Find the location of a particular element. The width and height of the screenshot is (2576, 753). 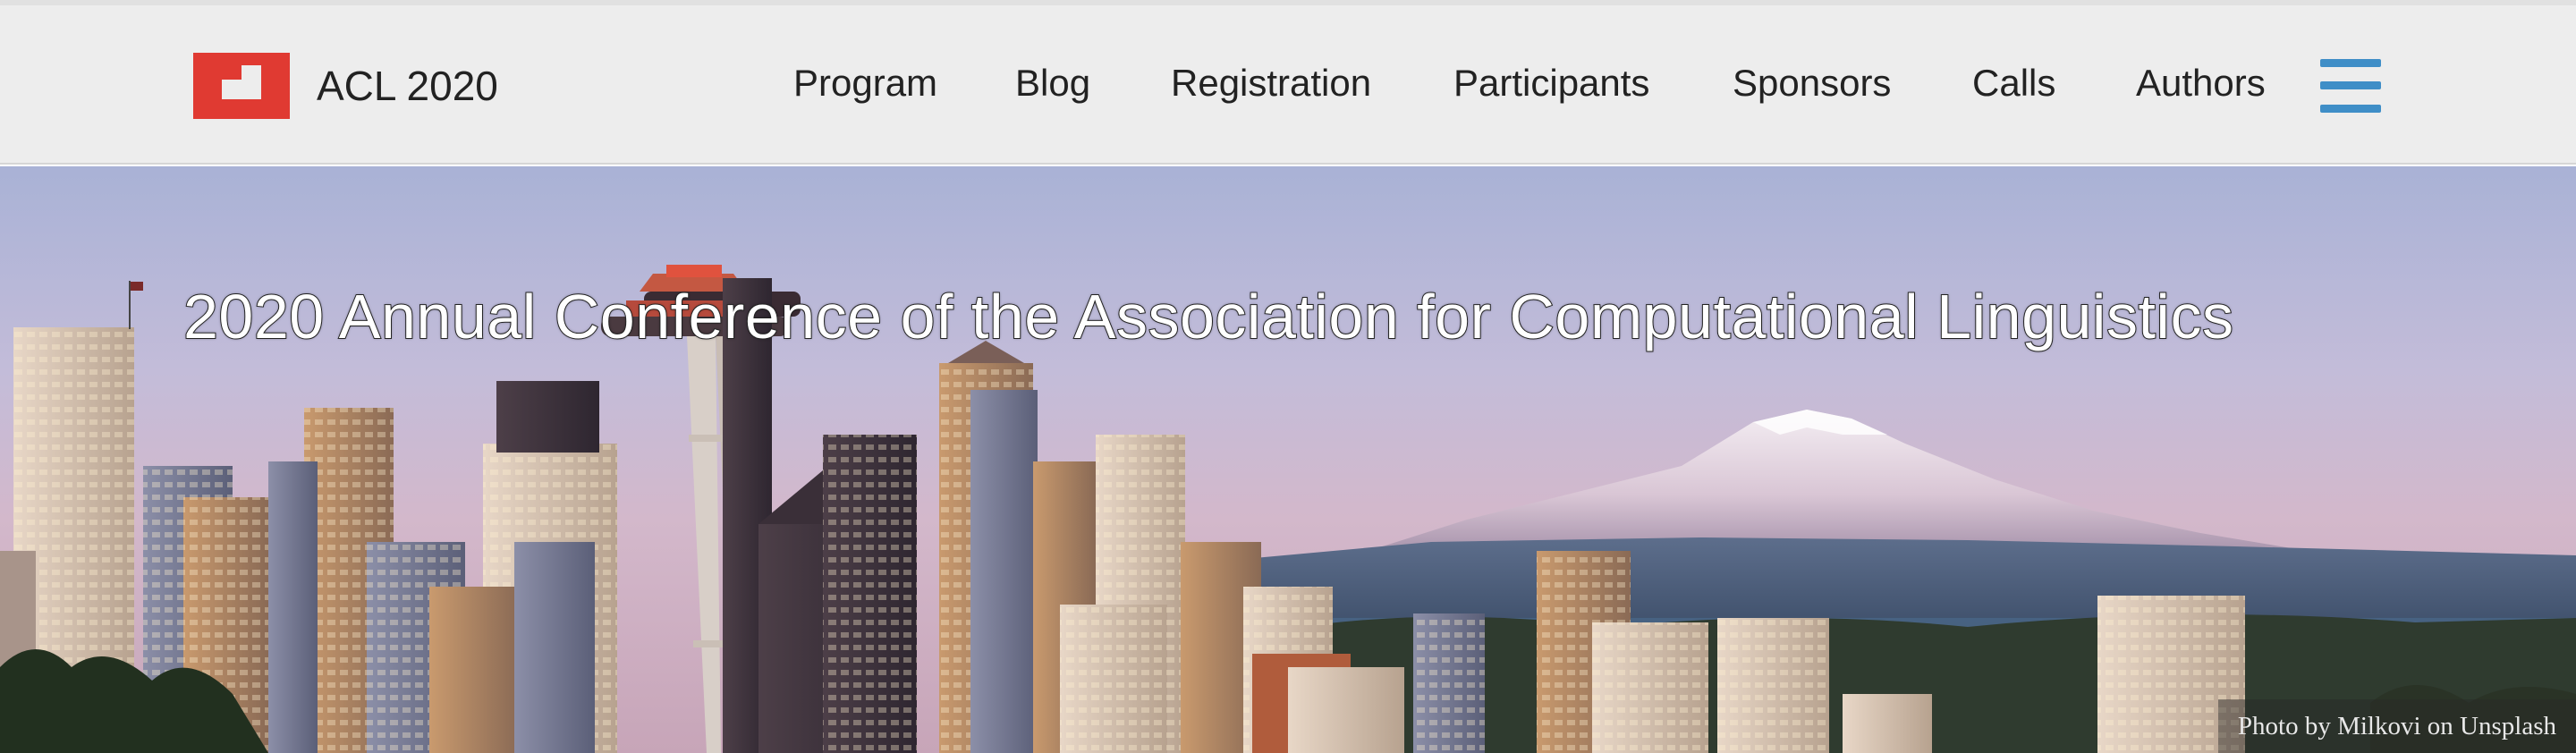

photo-credit: Photo by Milkovi on Unsplash is located at coordinates (2396, 726).